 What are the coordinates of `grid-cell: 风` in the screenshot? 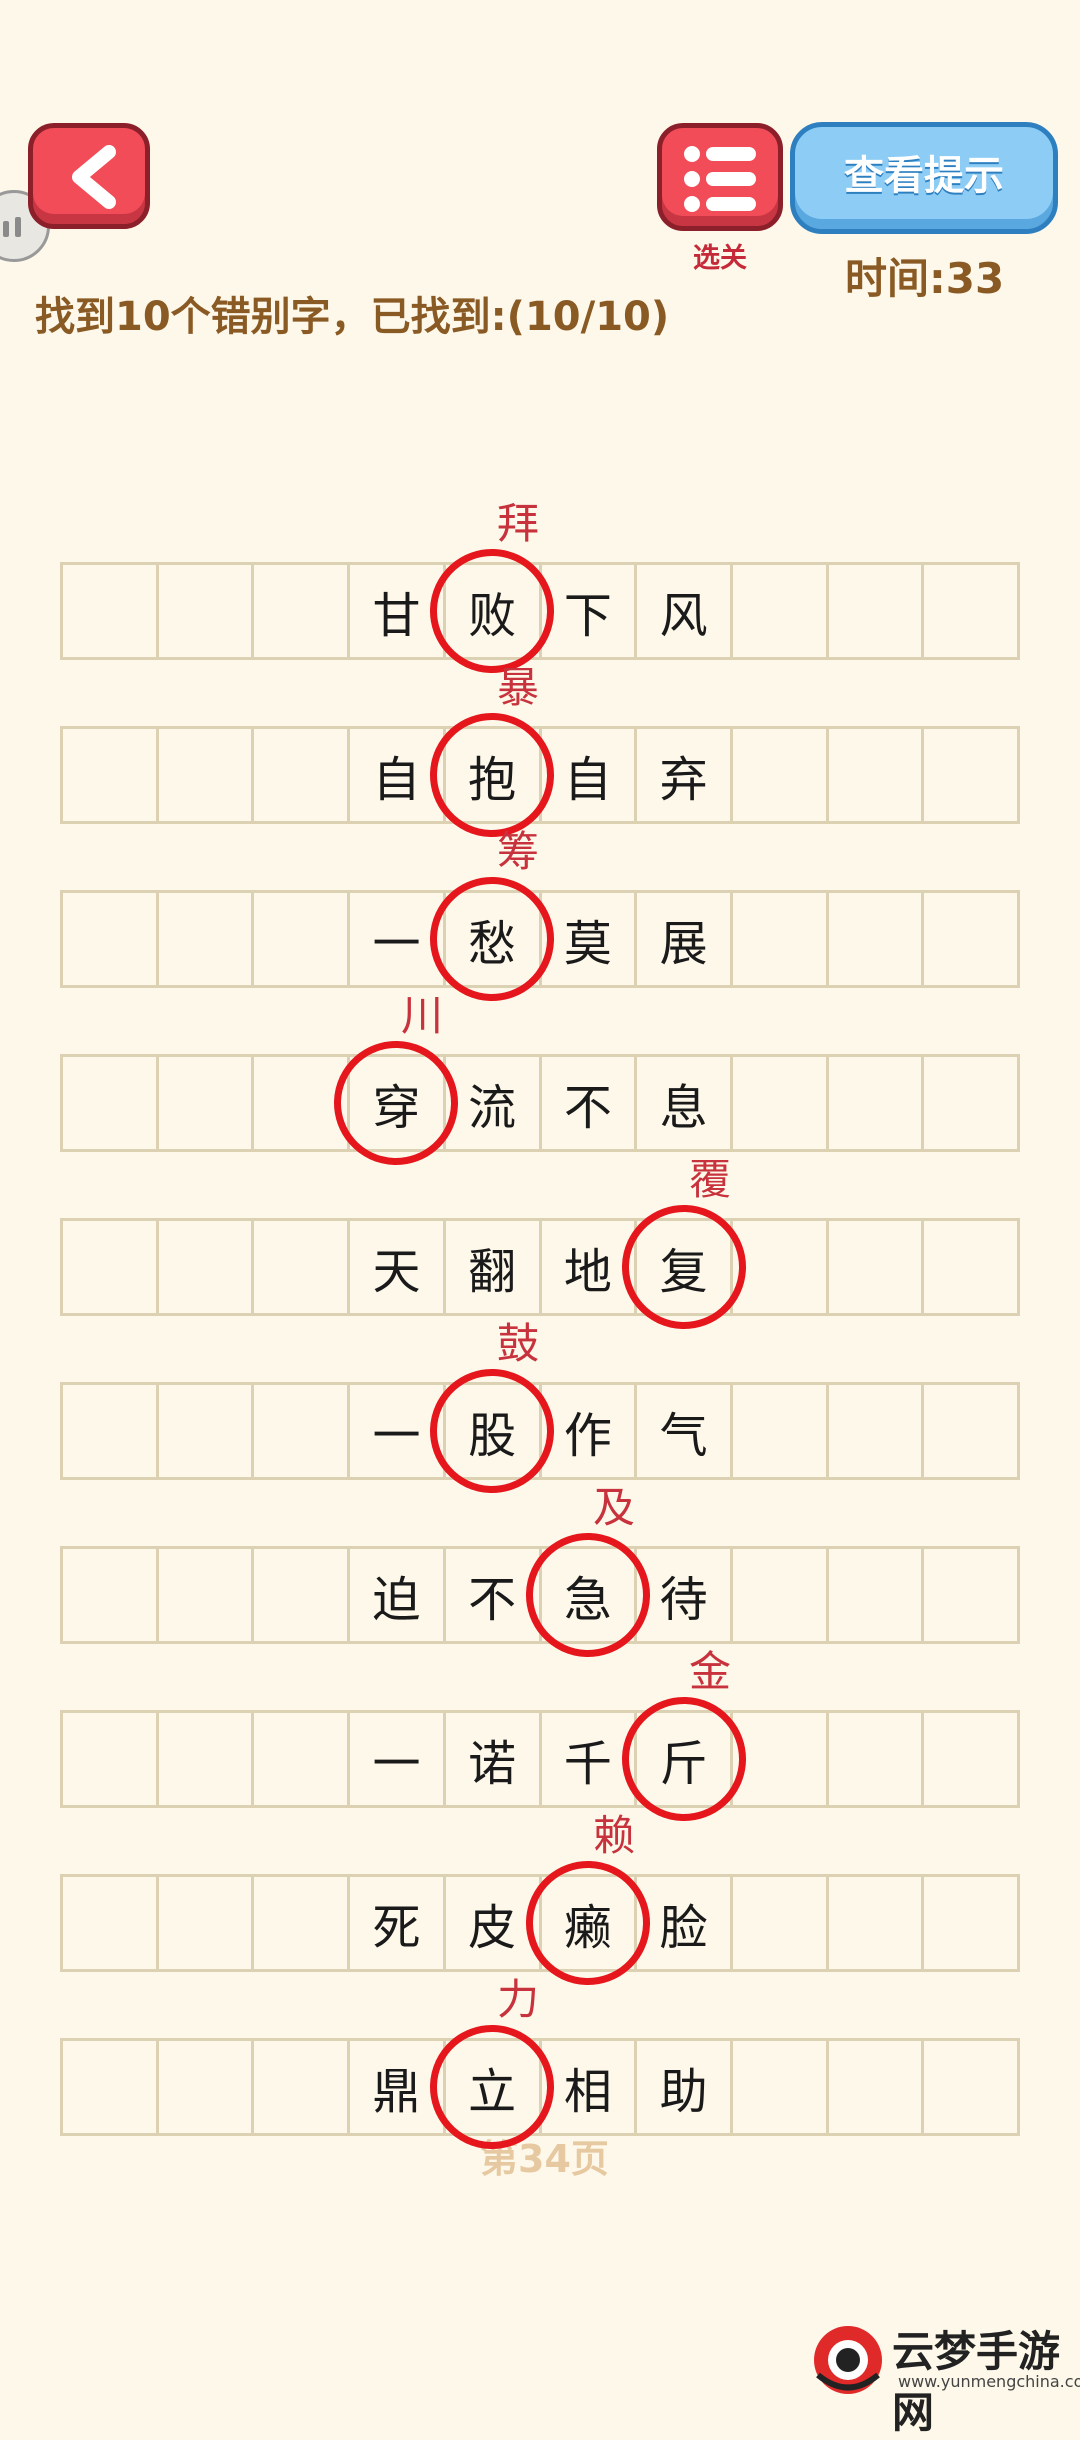 It's located at (685, 611).